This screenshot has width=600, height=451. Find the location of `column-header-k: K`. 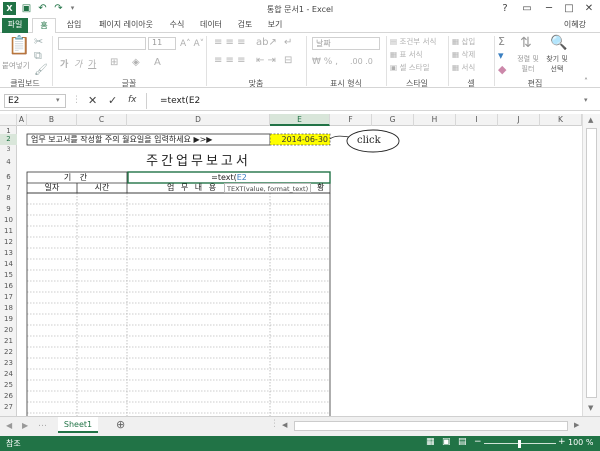

column-header-k: K is located at coordinates (561, 120).